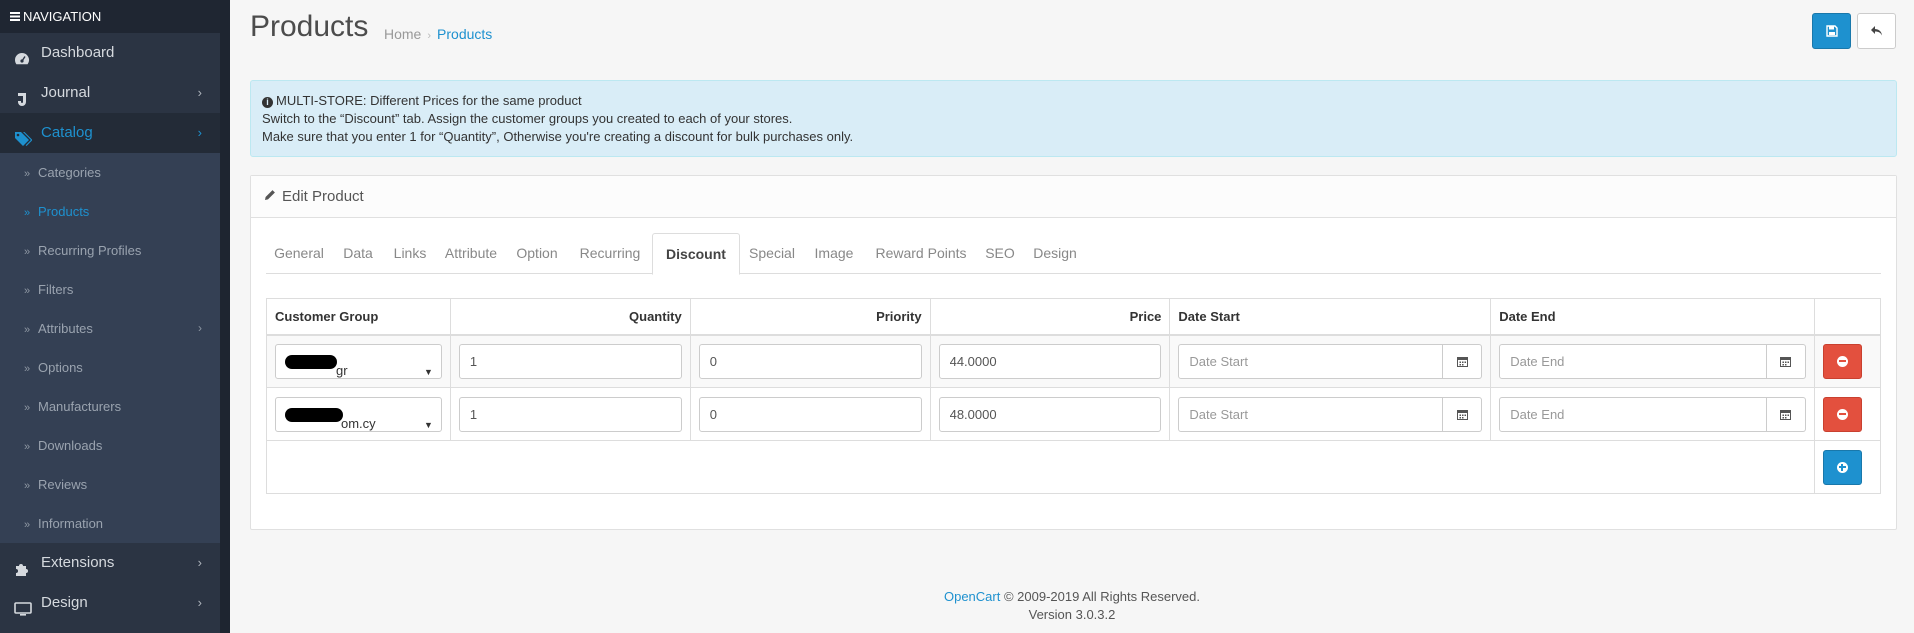 The width and height of the screenshot is (1914, 633). Describe the element at coordinates (110, 93) in the screenshot. I see `sidebar-item-journal: Journal ›` at that location.